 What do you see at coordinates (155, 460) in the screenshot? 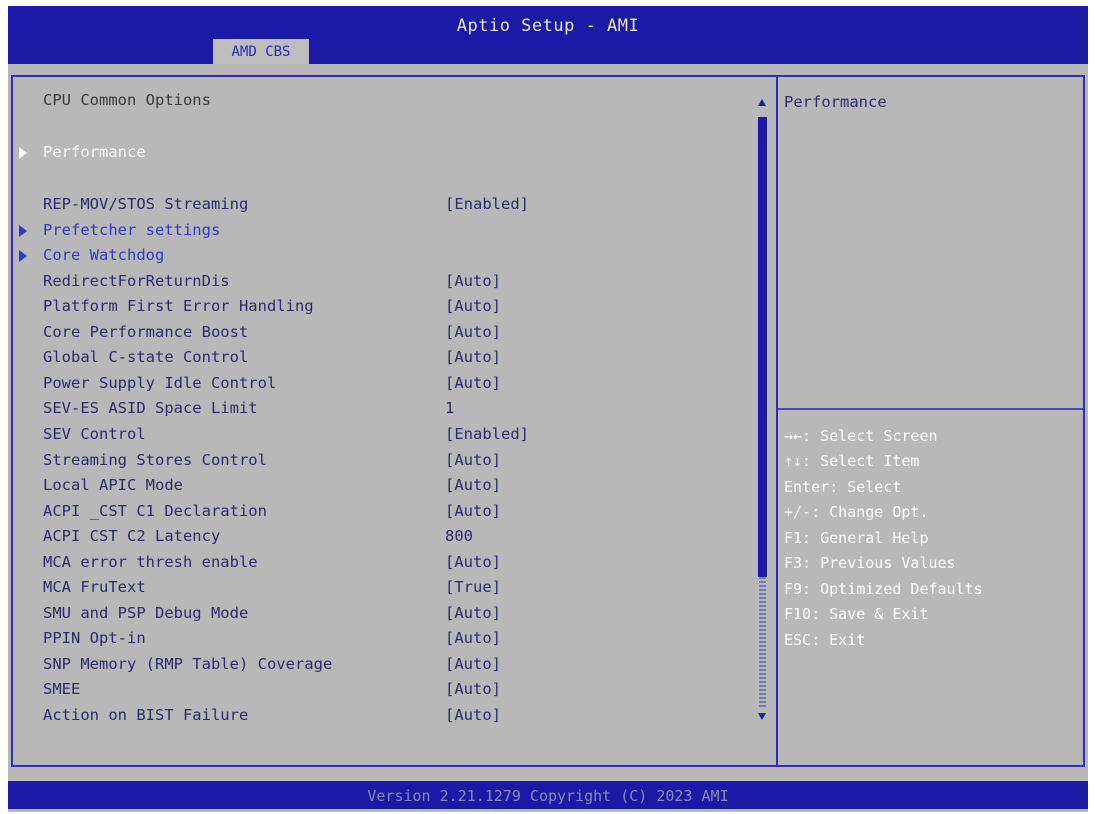
I see `setting-label: Streaming Stores Control` at bounding box center [155, 460].